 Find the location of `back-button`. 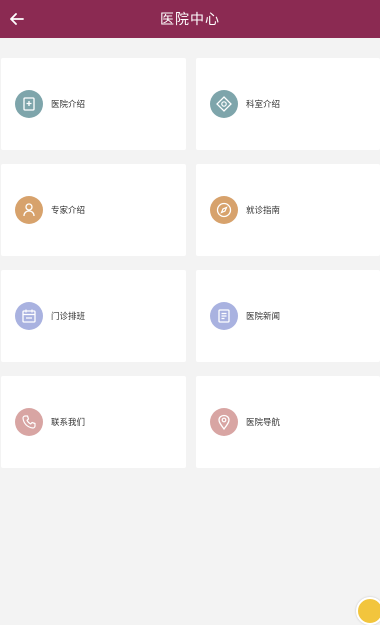

back-button is located at coordinates (17, 19).